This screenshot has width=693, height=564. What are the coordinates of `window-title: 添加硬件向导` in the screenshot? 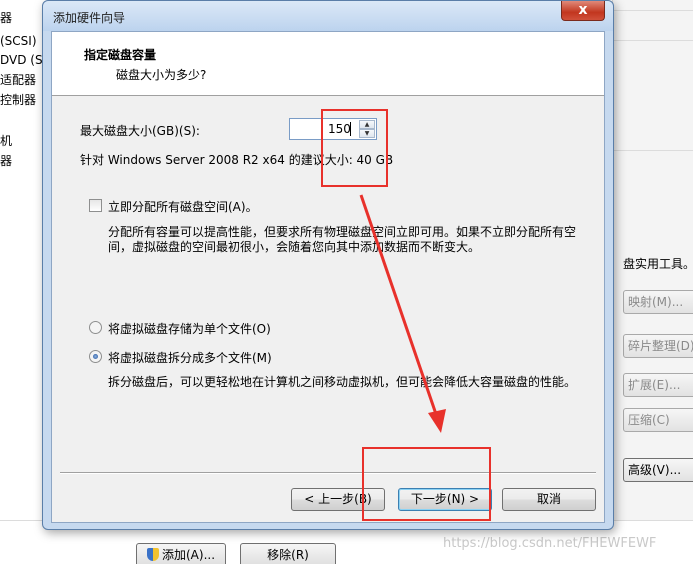 It's located at (89, 18).